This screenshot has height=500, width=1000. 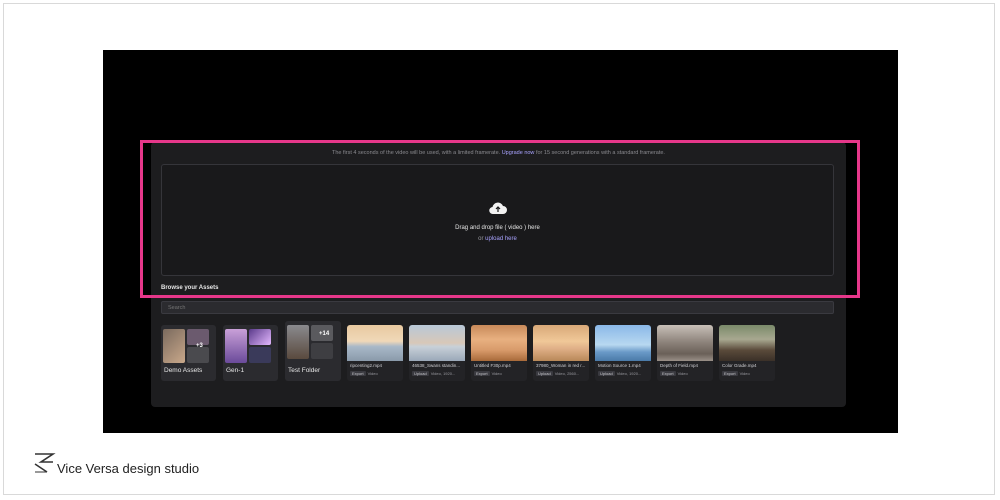 I want to click on folder-count: +3, so click(x=199, y=346).